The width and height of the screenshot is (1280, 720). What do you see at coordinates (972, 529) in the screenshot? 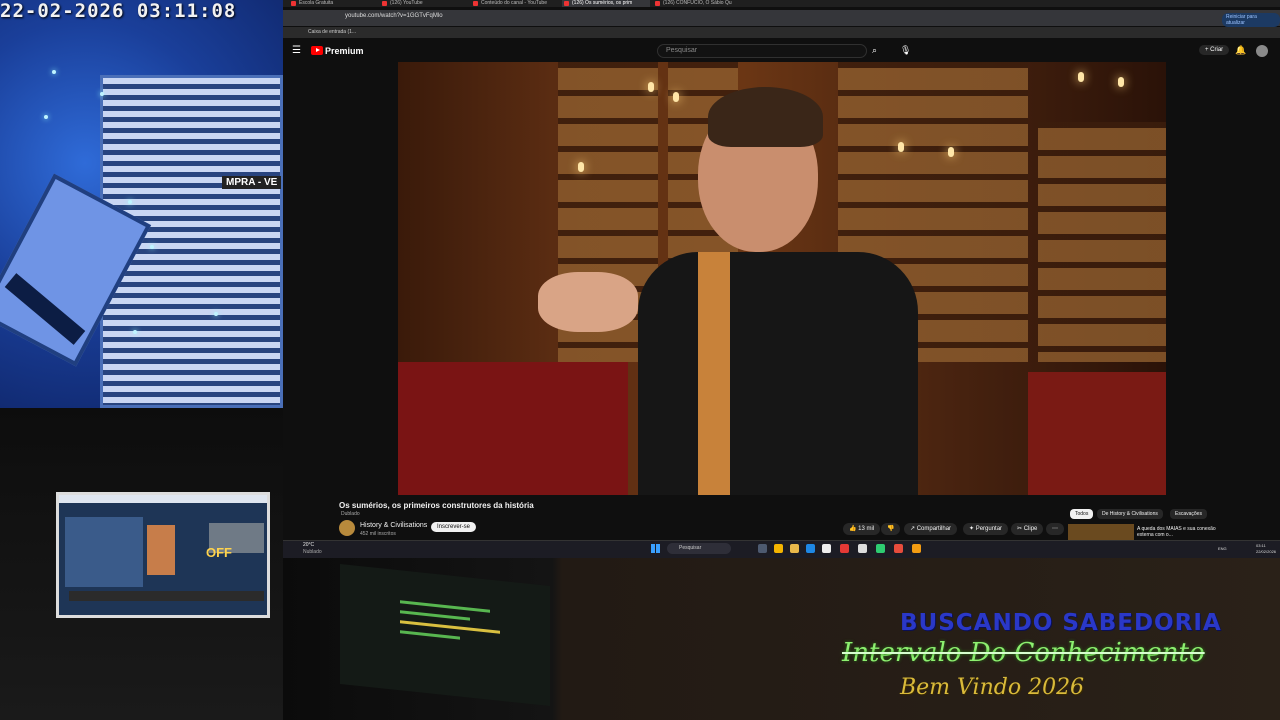
I see `sparkle-icon: ✦` at bounding box center [972, 529].